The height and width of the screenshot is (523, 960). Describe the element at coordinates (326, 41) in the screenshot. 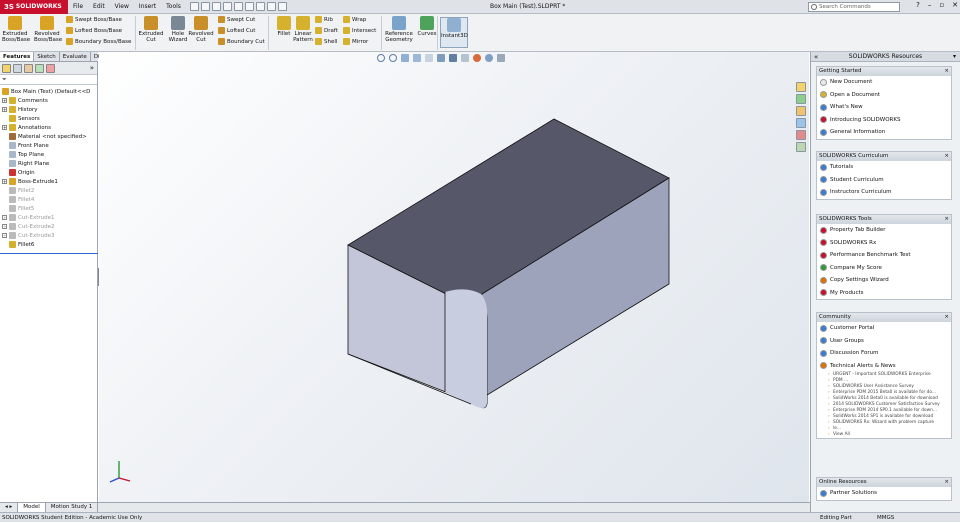

I see `ribbon-button-shell: Shell` at that location.